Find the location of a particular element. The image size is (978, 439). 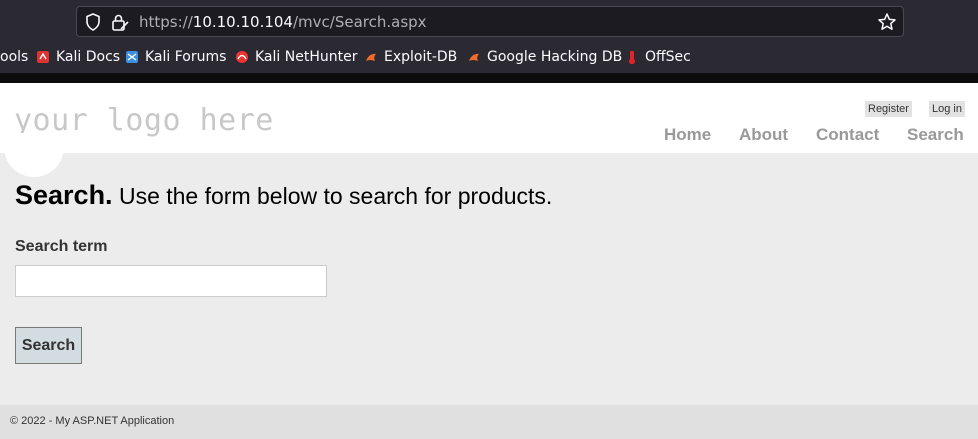

site-footer: © 2022 - My ASP.NET Application is located at coordinates (489, 422).